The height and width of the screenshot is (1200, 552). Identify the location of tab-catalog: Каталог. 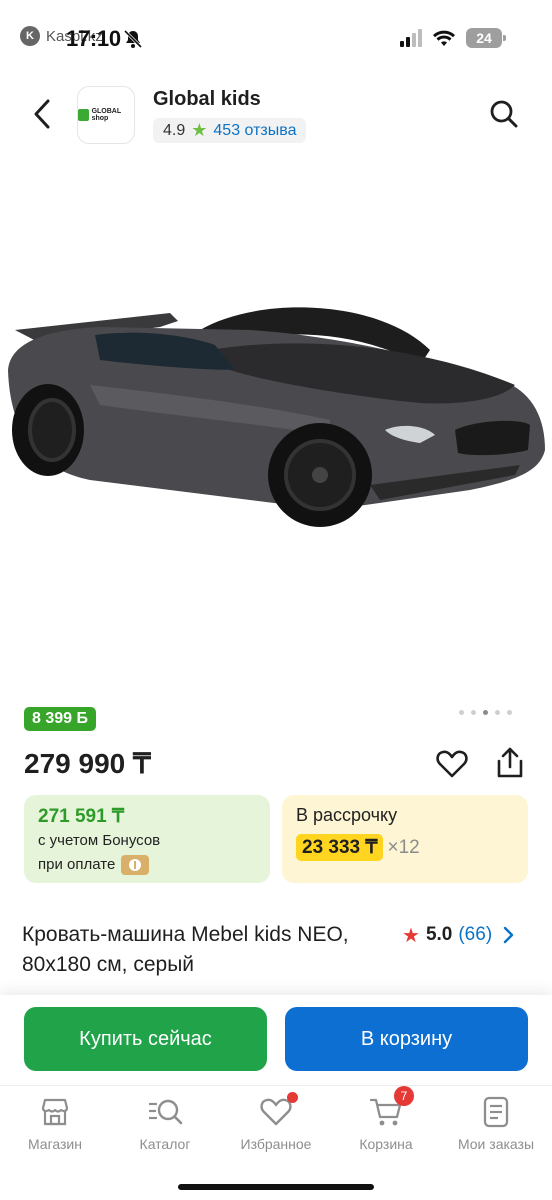
(165, 1123).